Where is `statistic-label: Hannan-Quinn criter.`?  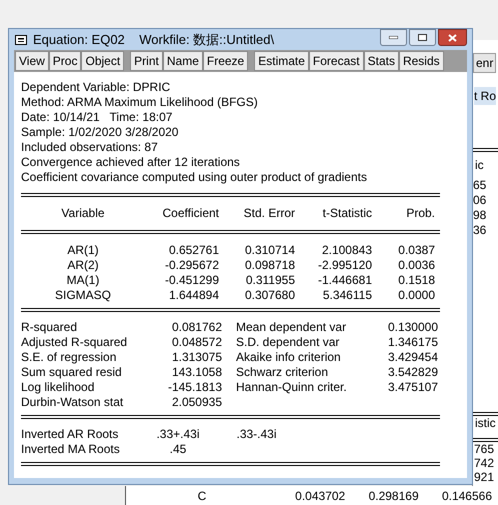 statistic-label: Hannan-Quinn criter. is located at coordinates (292, 387).